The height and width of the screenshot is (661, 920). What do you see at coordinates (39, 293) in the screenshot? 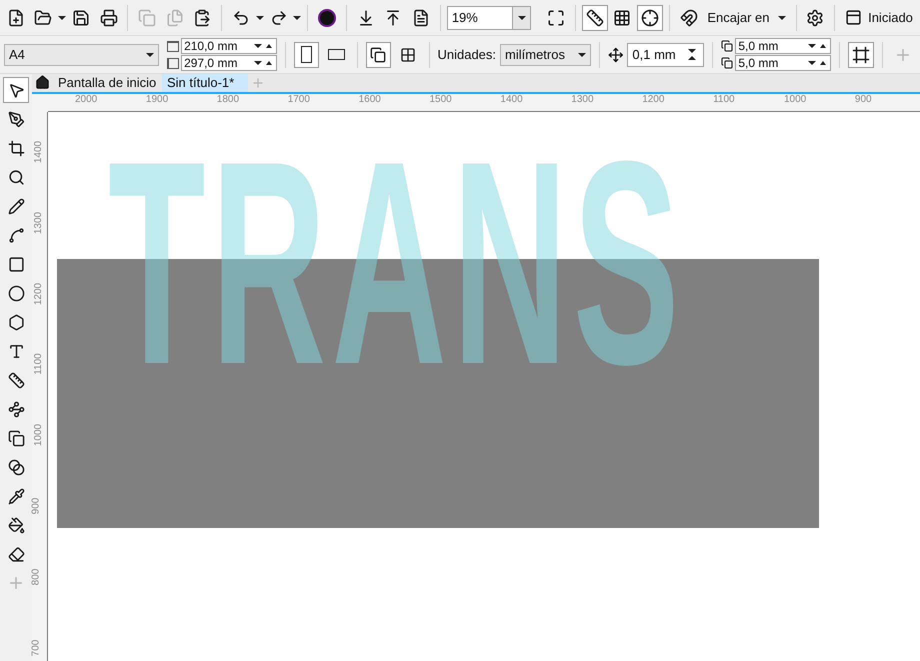
I see `ruler-label: 1200` at bounding box center [39, 293].